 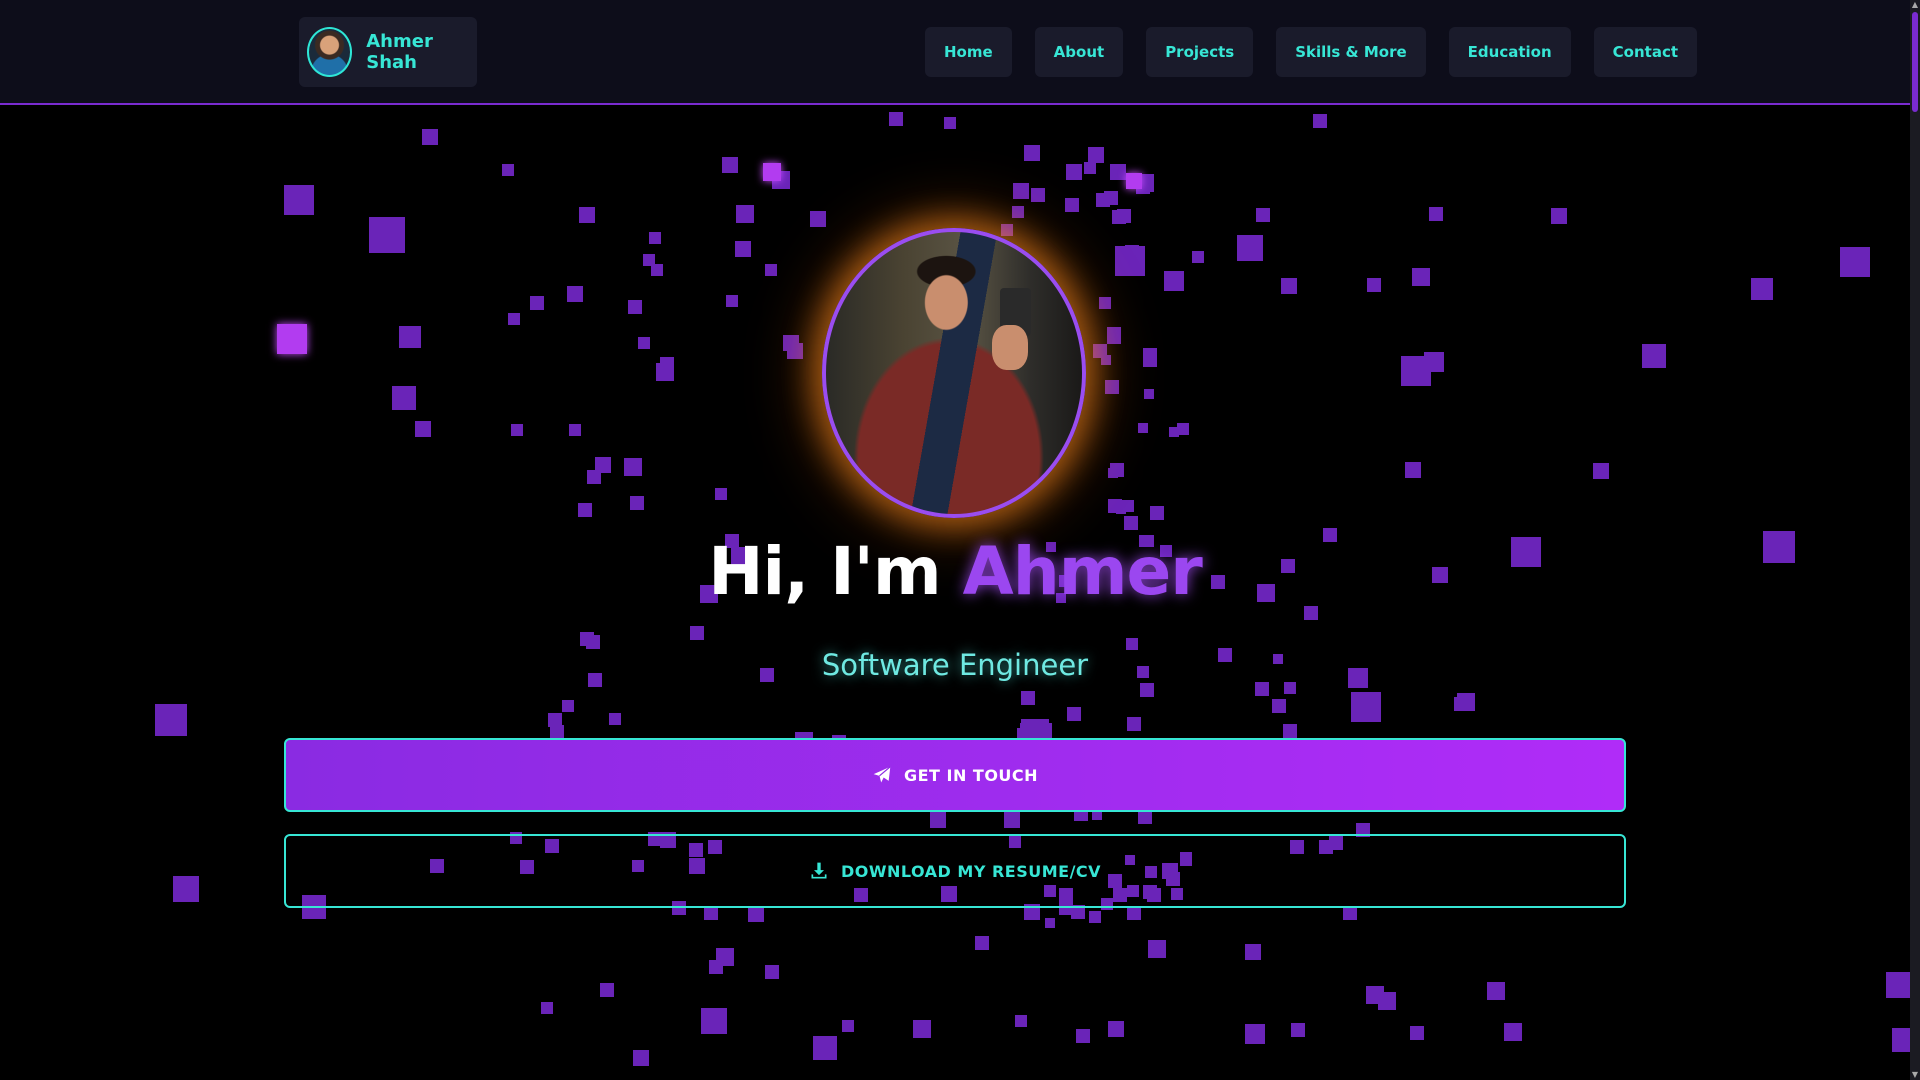 I want to click on download-resume-label: DOWNLOAD MY RESUME/CV, so click(x=971, y=871).